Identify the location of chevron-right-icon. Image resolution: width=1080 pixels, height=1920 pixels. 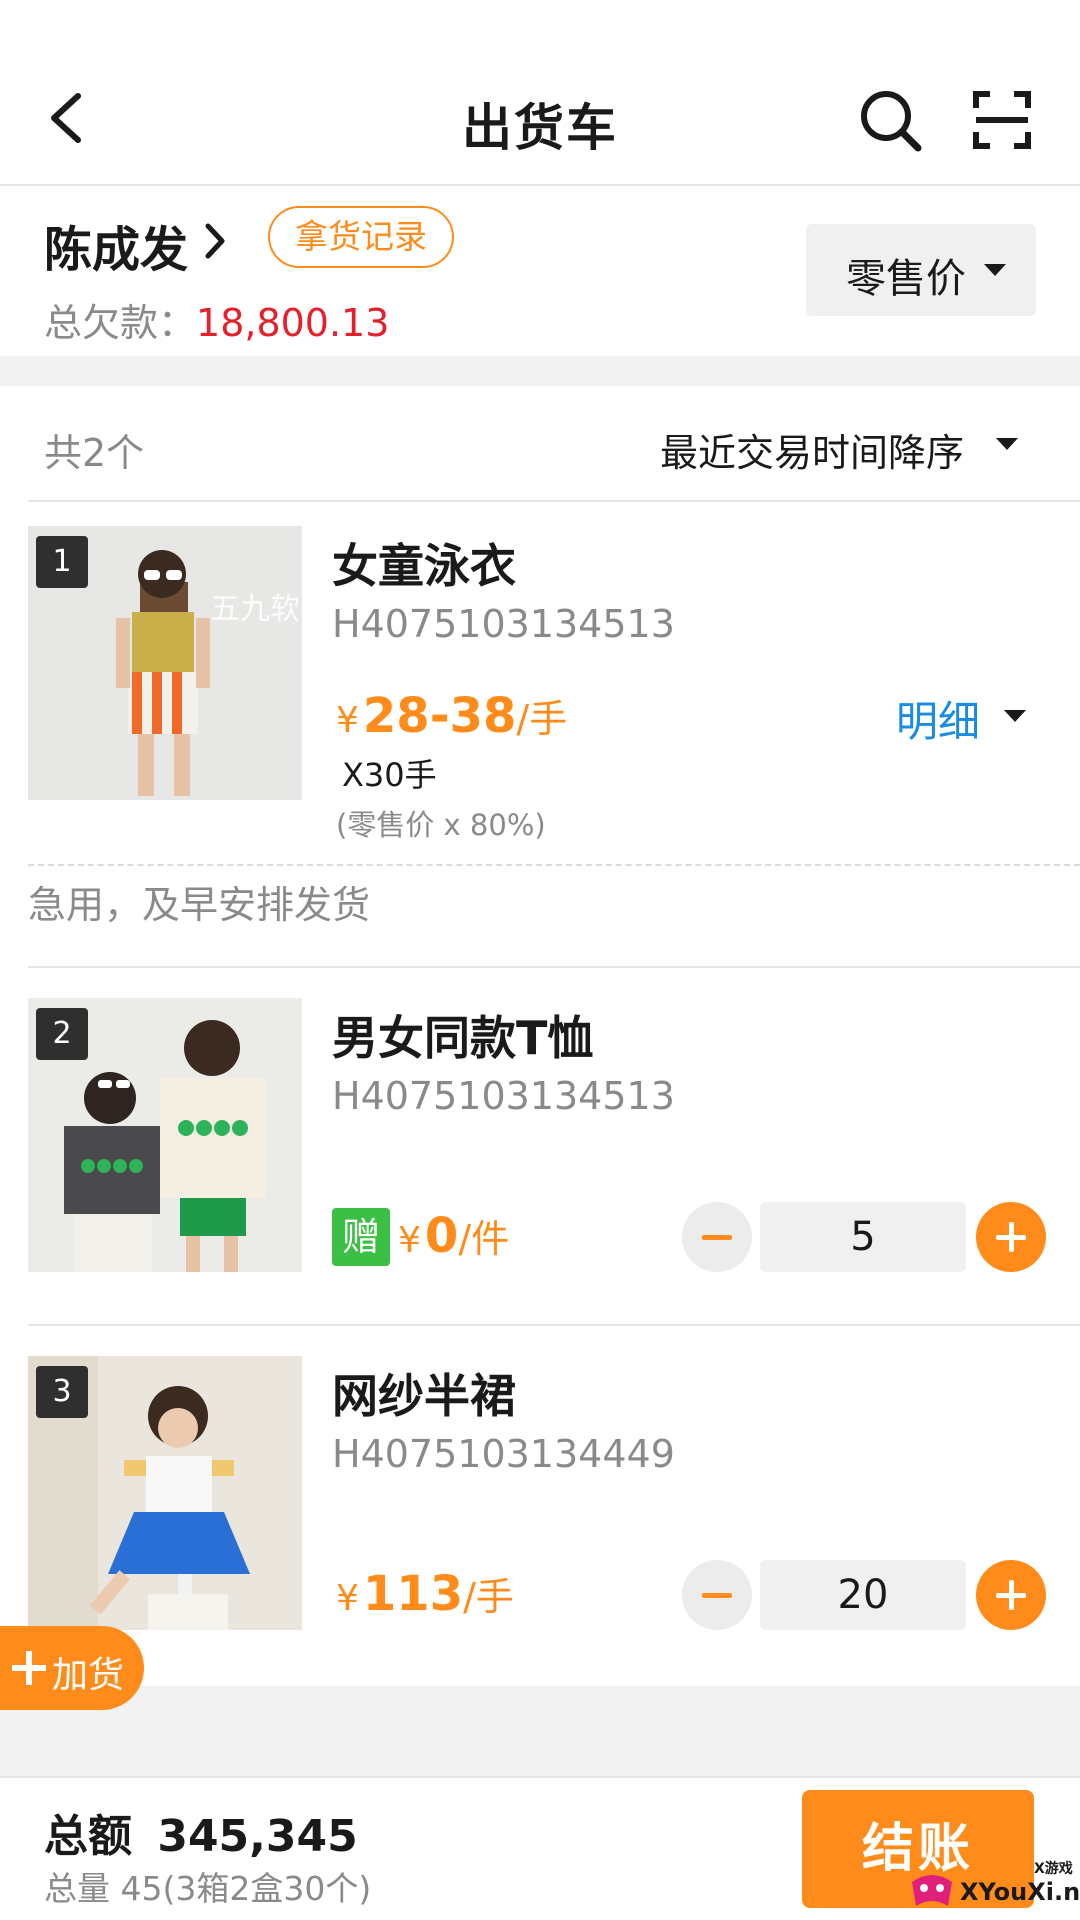
(215, 241).